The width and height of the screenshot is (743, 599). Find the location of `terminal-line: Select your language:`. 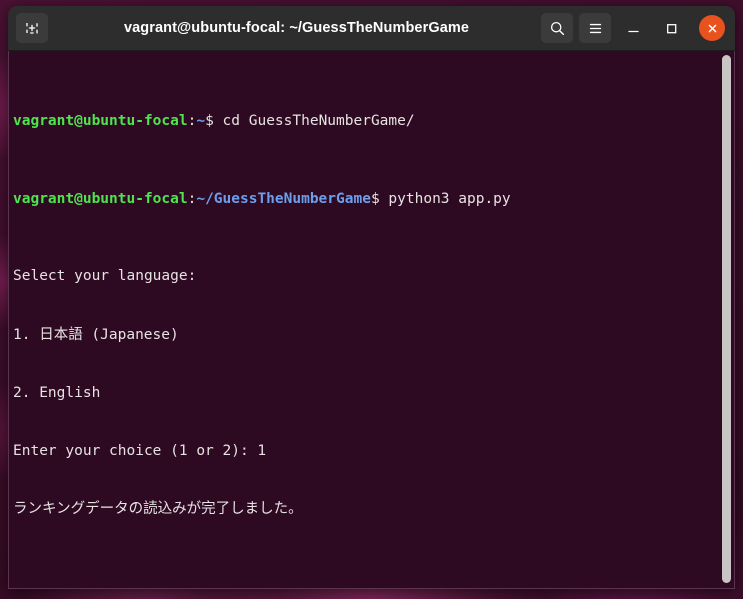

terminal-line: Select your language: is located at coordinates (105, 276).